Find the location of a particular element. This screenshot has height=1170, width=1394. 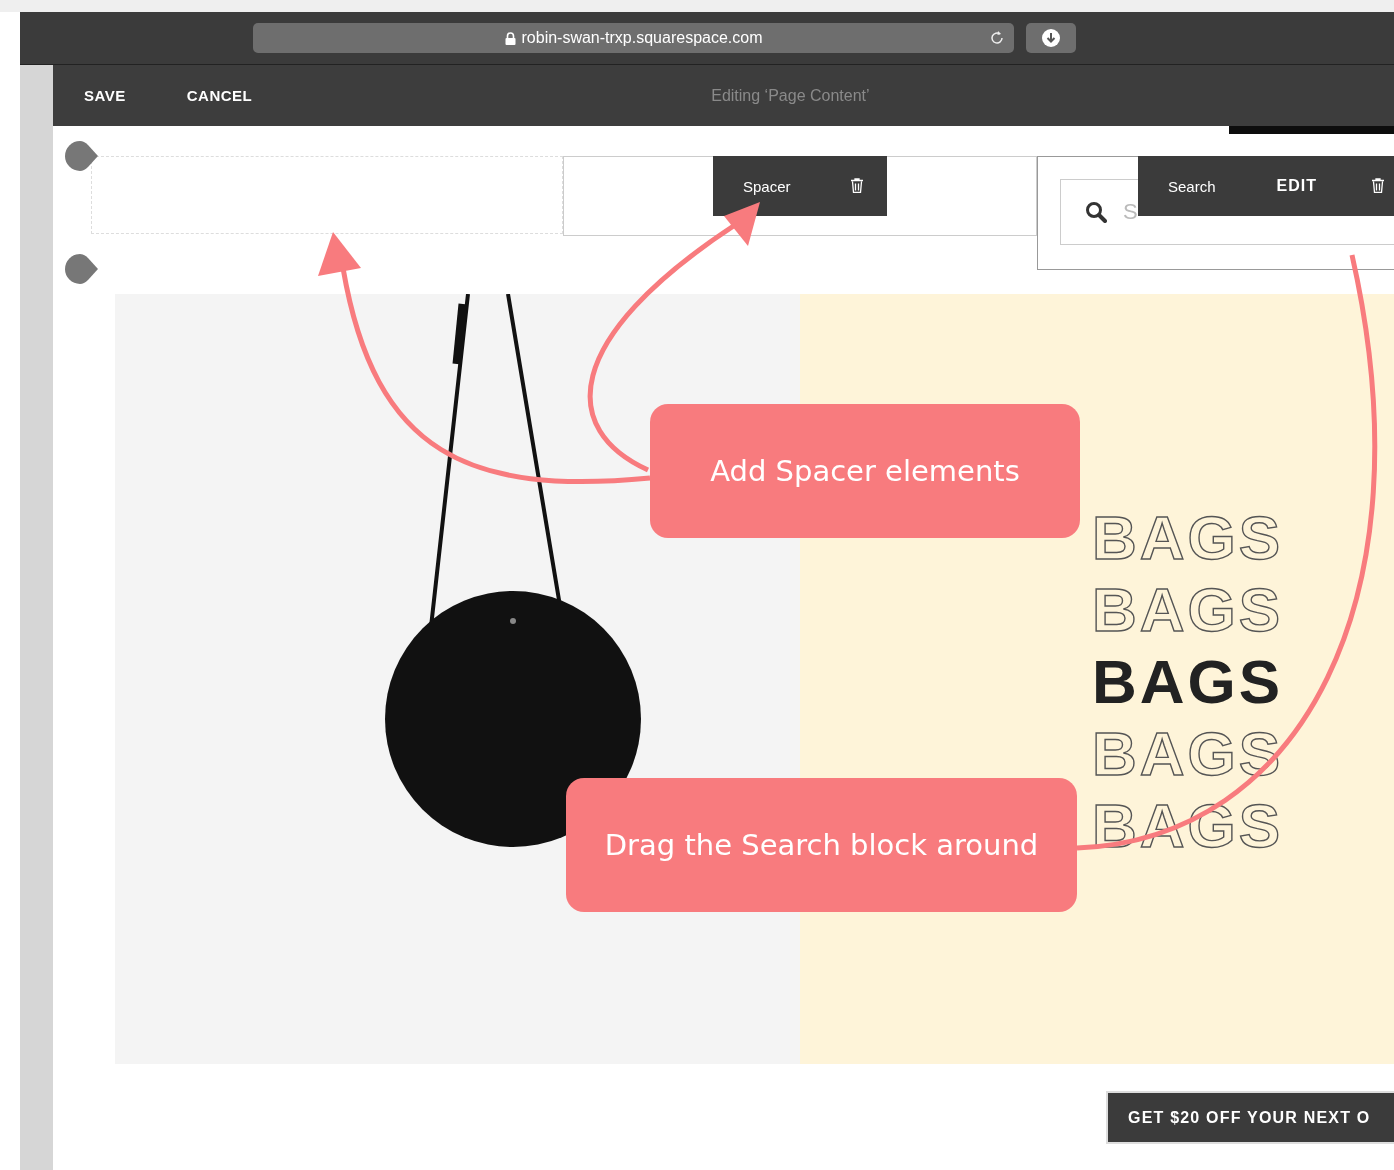

callout: Drag the Search block around is located at coordinates (821, 845).